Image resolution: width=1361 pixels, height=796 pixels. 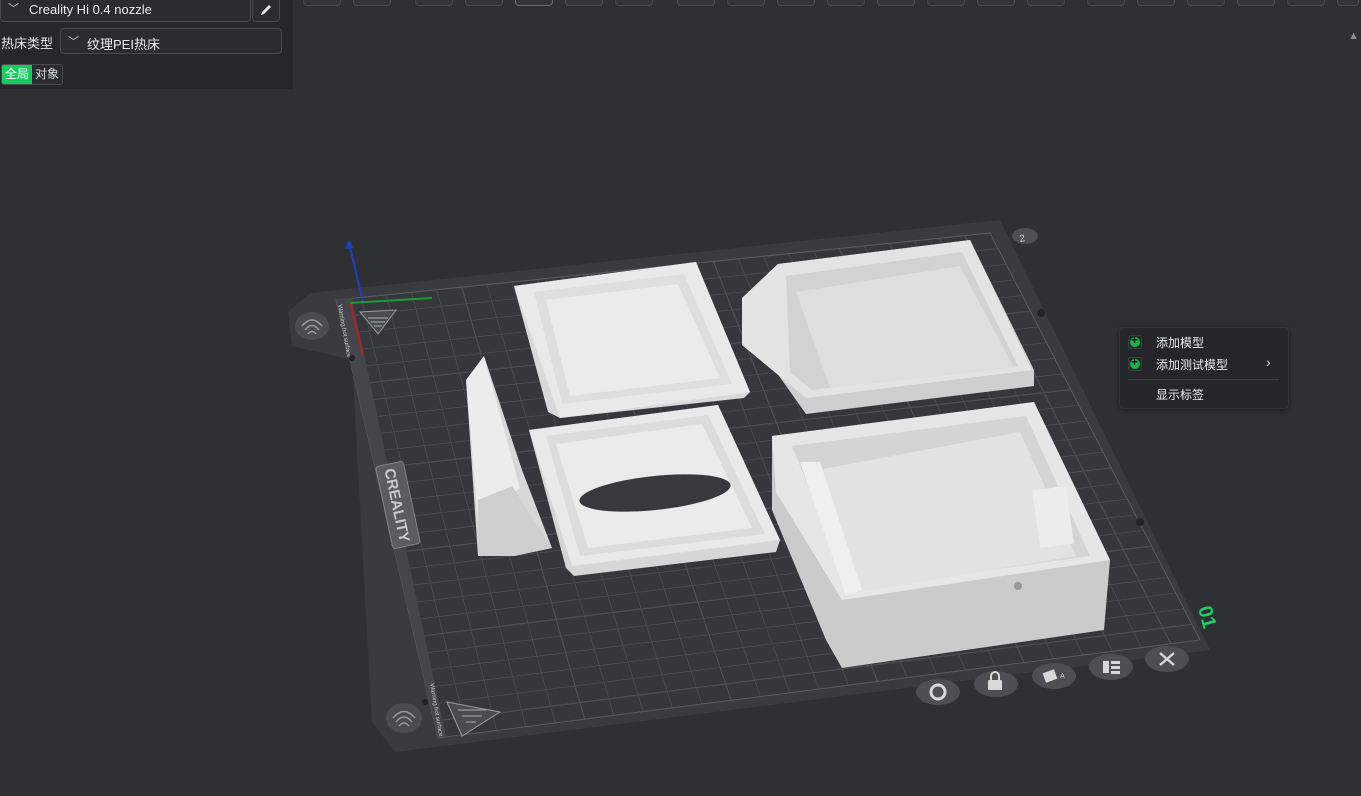 I want to click on menu-item-add-test-model: 添加测试模型 ›, so click(x=1203, y=364).